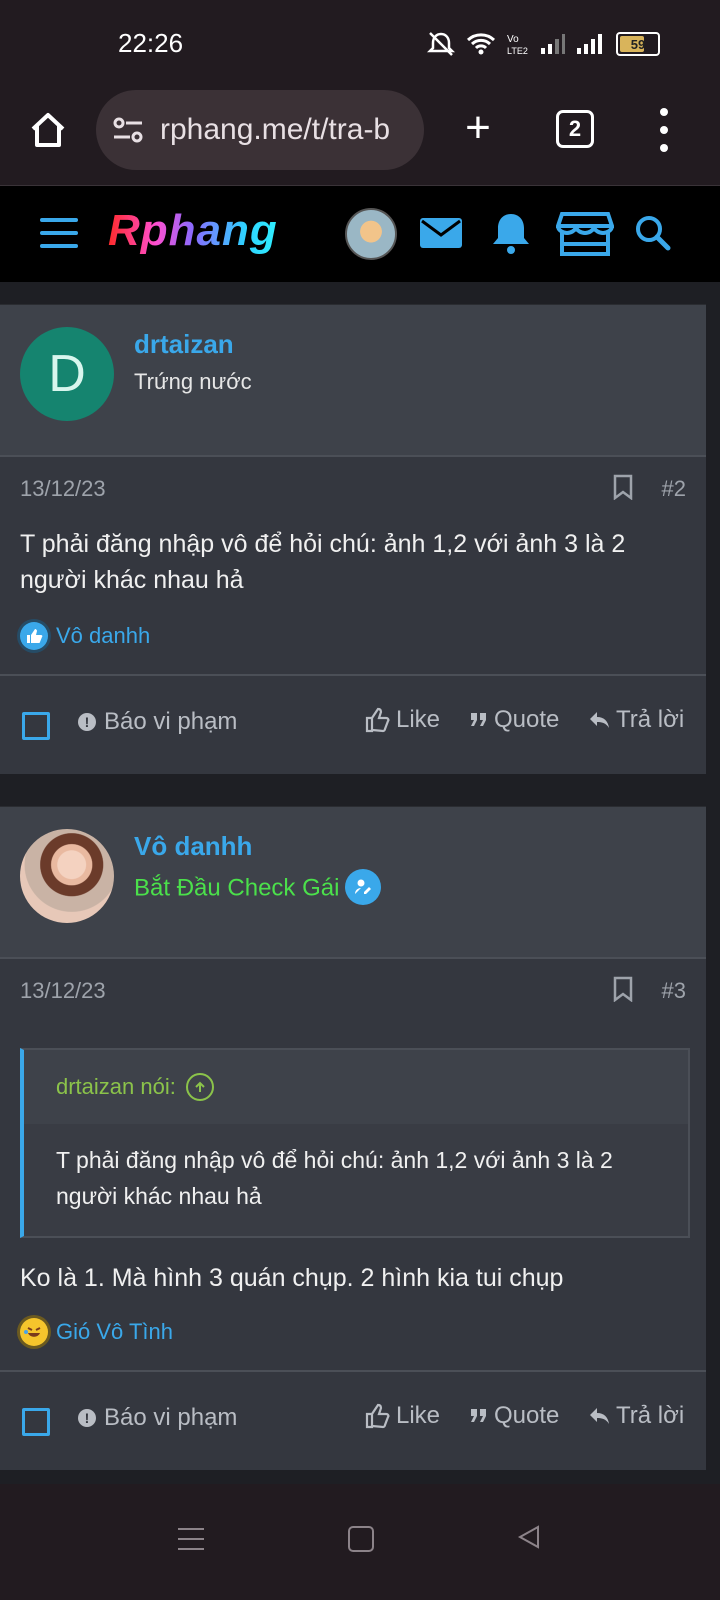  What do you see at coordinates (529, 1537) in the screenshot?
I see `back-icon` at bounding box center [529, 1537].